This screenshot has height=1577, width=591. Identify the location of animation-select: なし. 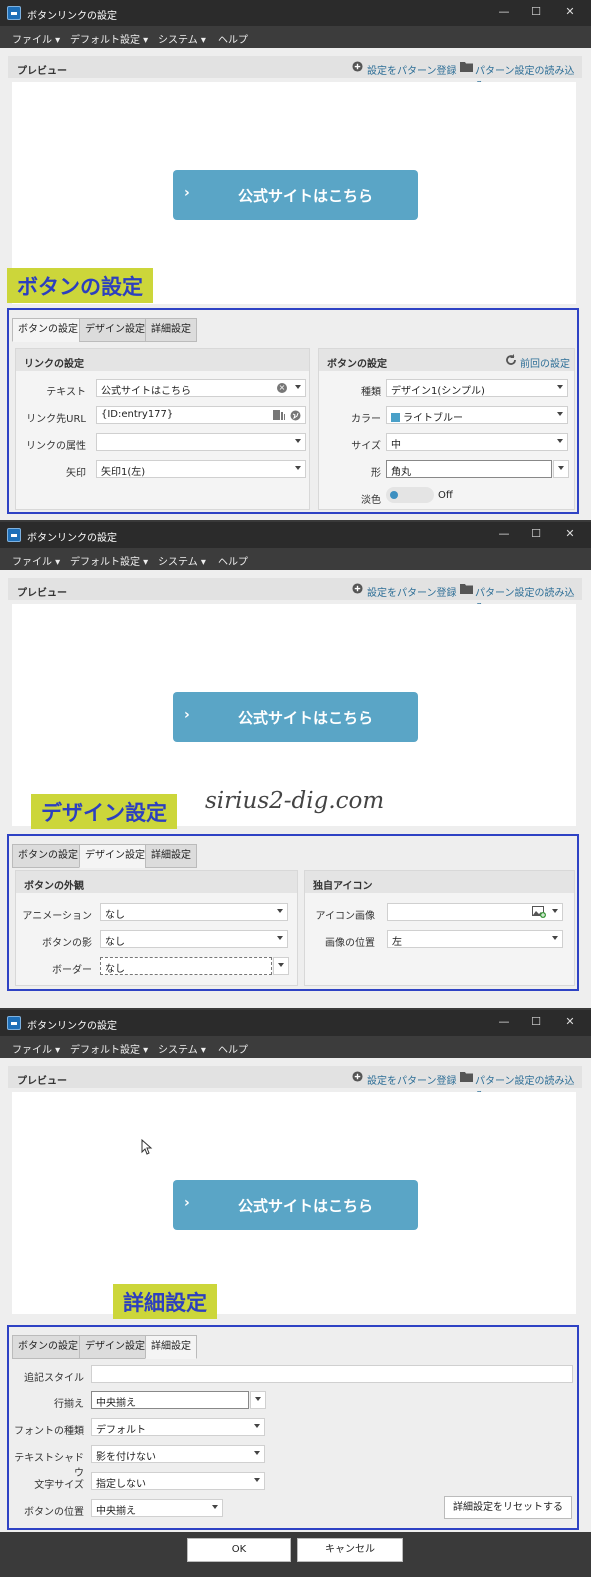
(194, 912).